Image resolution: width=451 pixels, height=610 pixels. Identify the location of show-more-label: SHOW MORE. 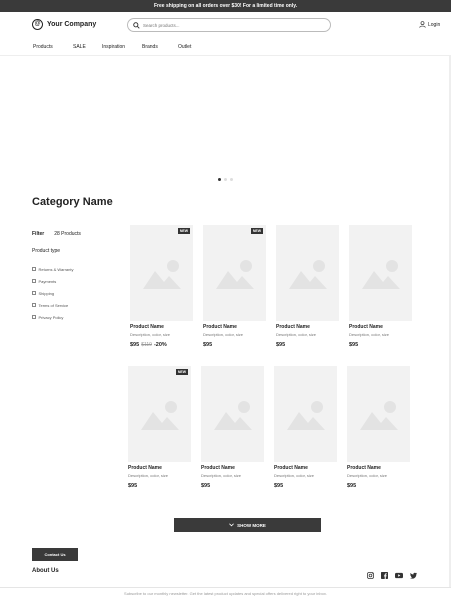
(251, 525).